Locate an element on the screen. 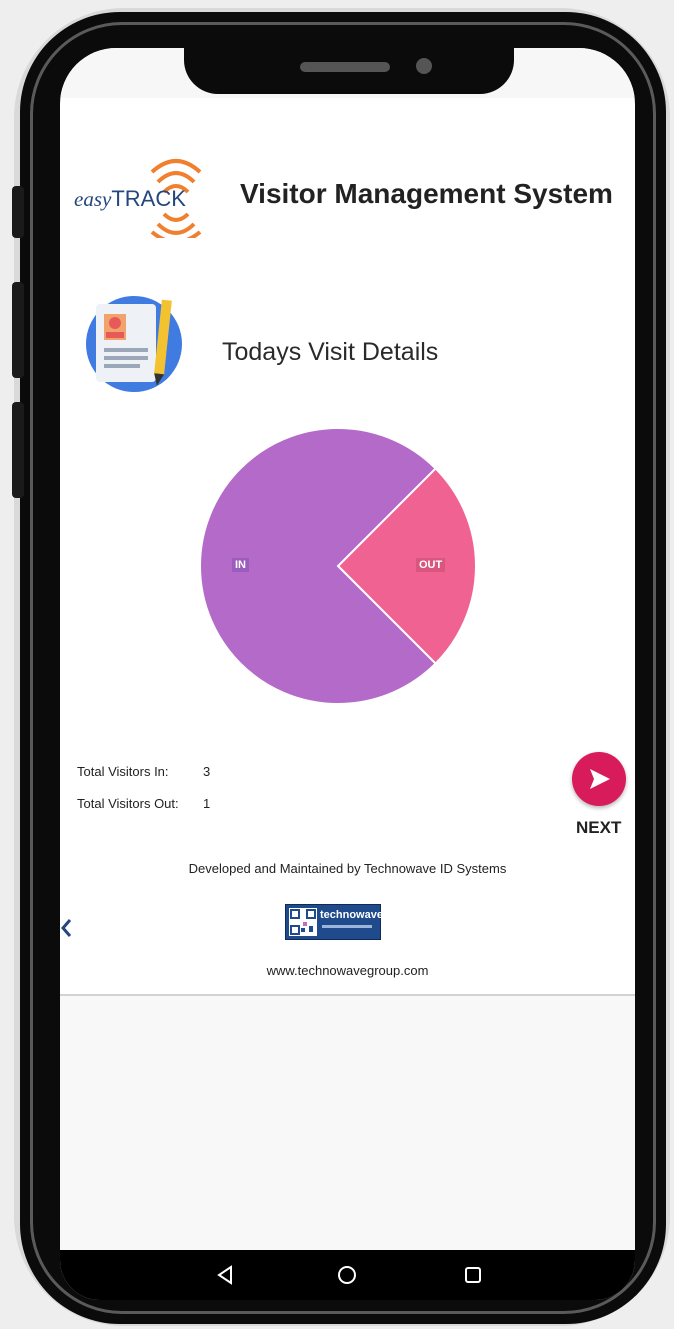  speaker is located at coordinates (345, 67).